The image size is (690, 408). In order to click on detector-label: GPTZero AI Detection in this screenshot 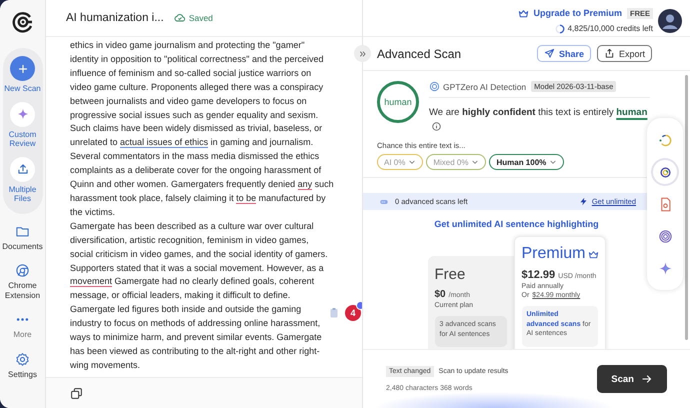, I will do `click(477, 86)`.